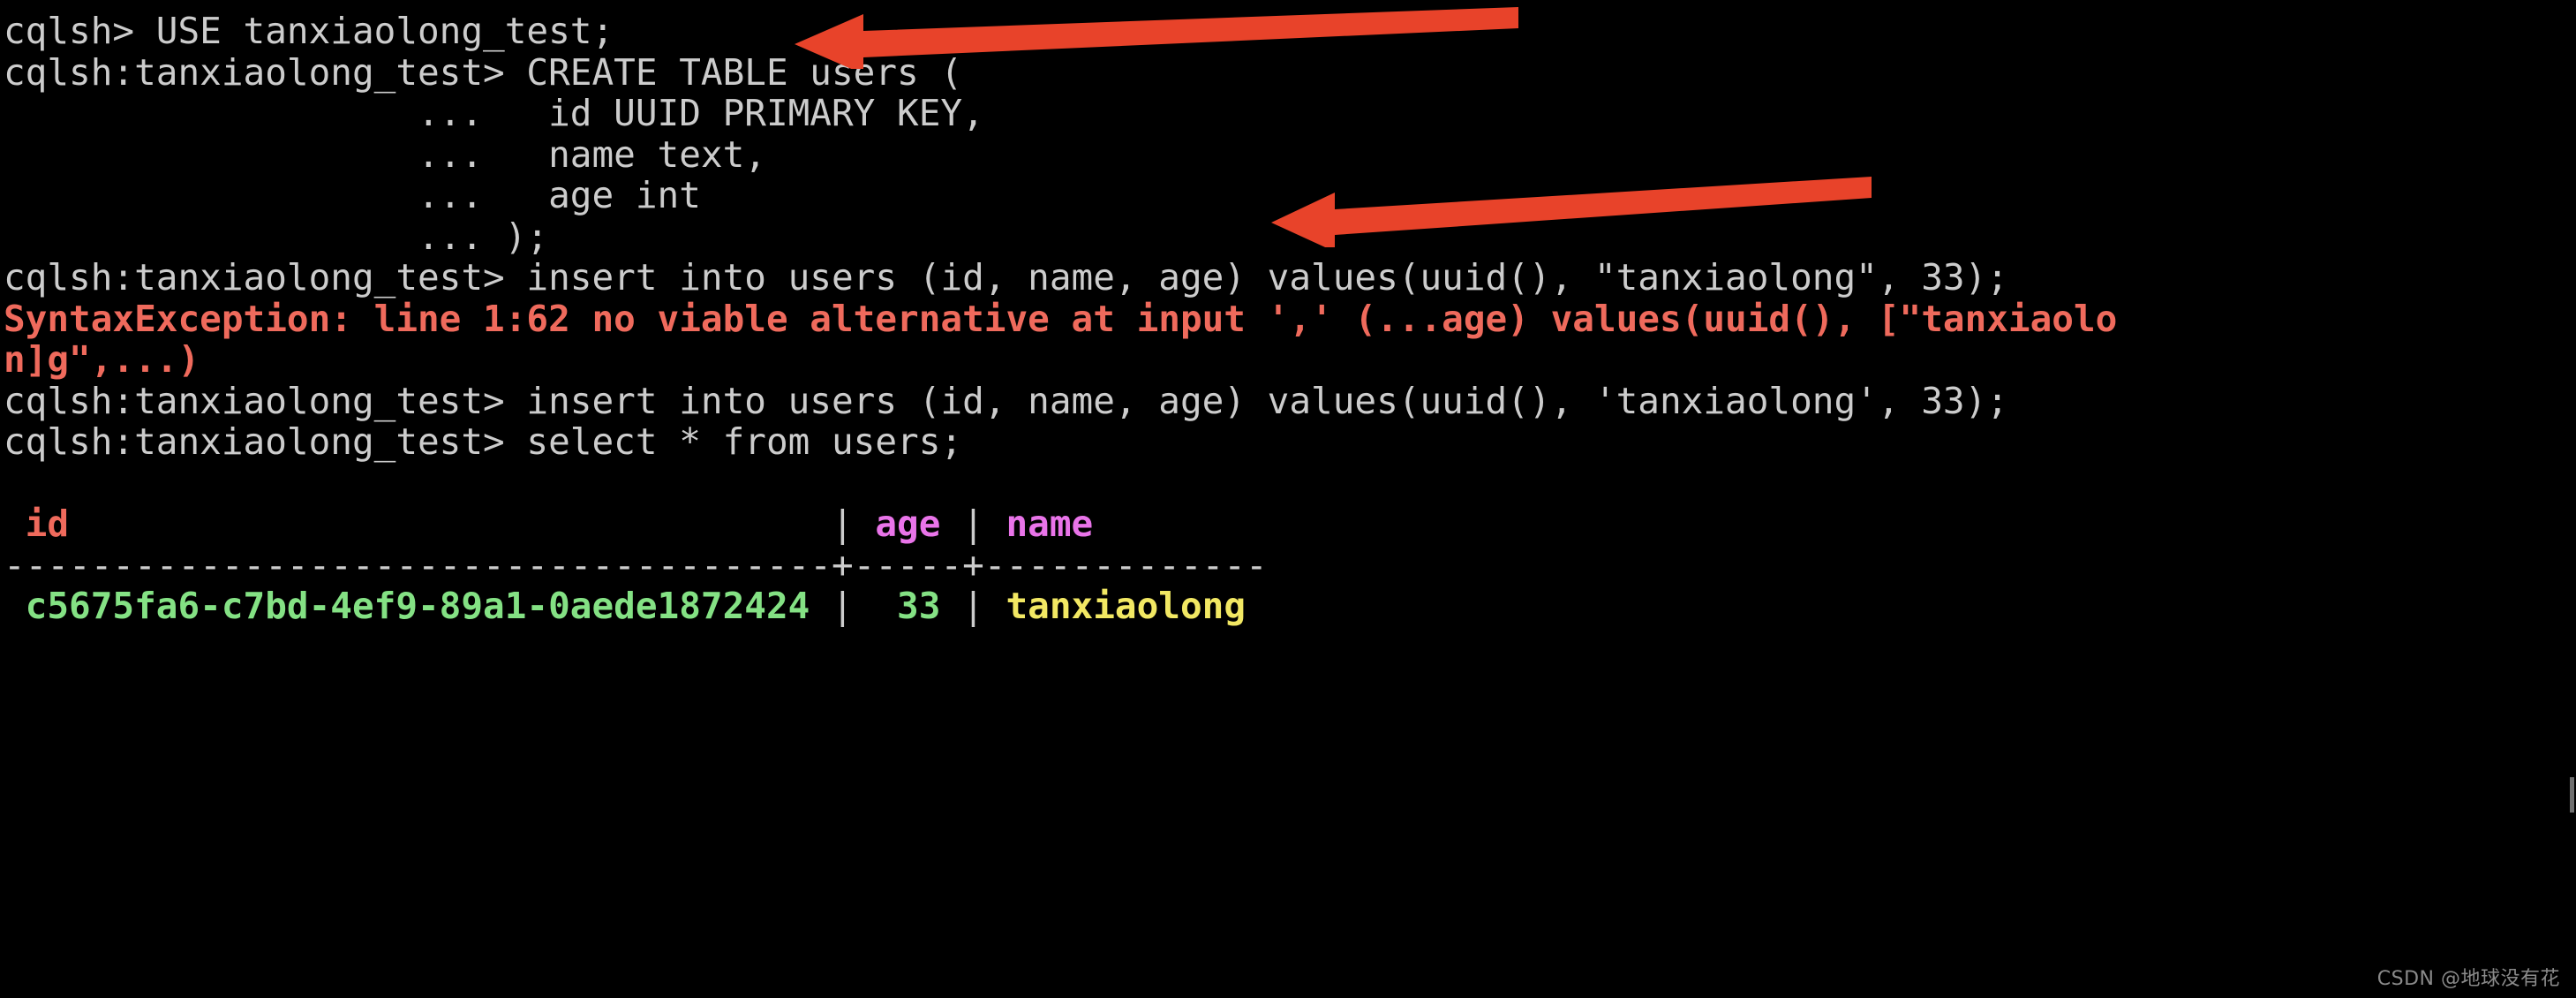 The height and width of the screenshot is (998, 2576). Describe the element at coordinates (908, 606) in the screenshot. I see `cell-age: 33` at that location.